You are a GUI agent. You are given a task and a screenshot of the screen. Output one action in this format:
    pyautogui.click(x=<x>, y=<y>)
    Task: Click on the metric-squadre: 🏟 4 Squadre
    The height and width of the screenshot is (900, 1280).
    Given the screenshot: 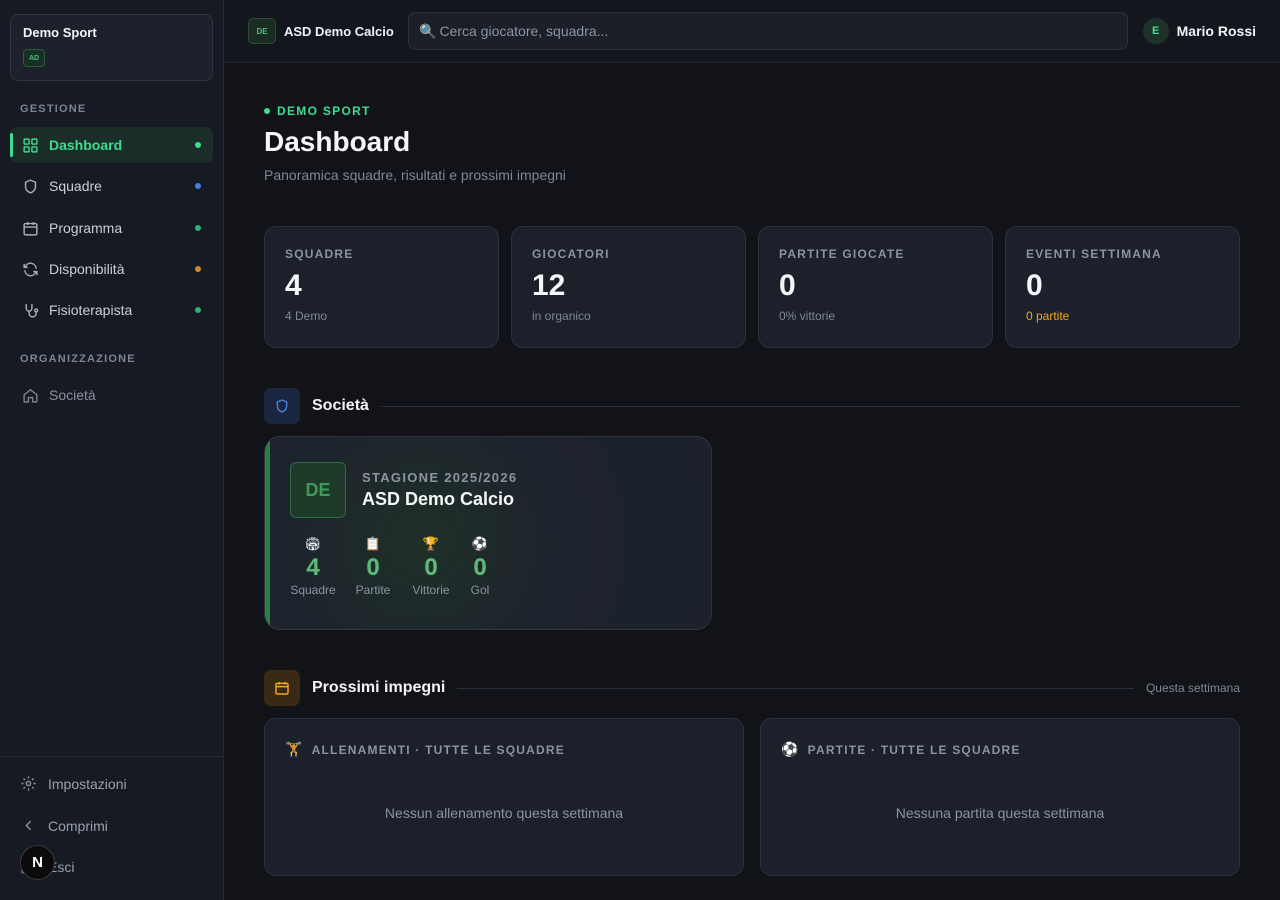 What is the action you would take?
    pyautogui.click(x=313, y=566)
    